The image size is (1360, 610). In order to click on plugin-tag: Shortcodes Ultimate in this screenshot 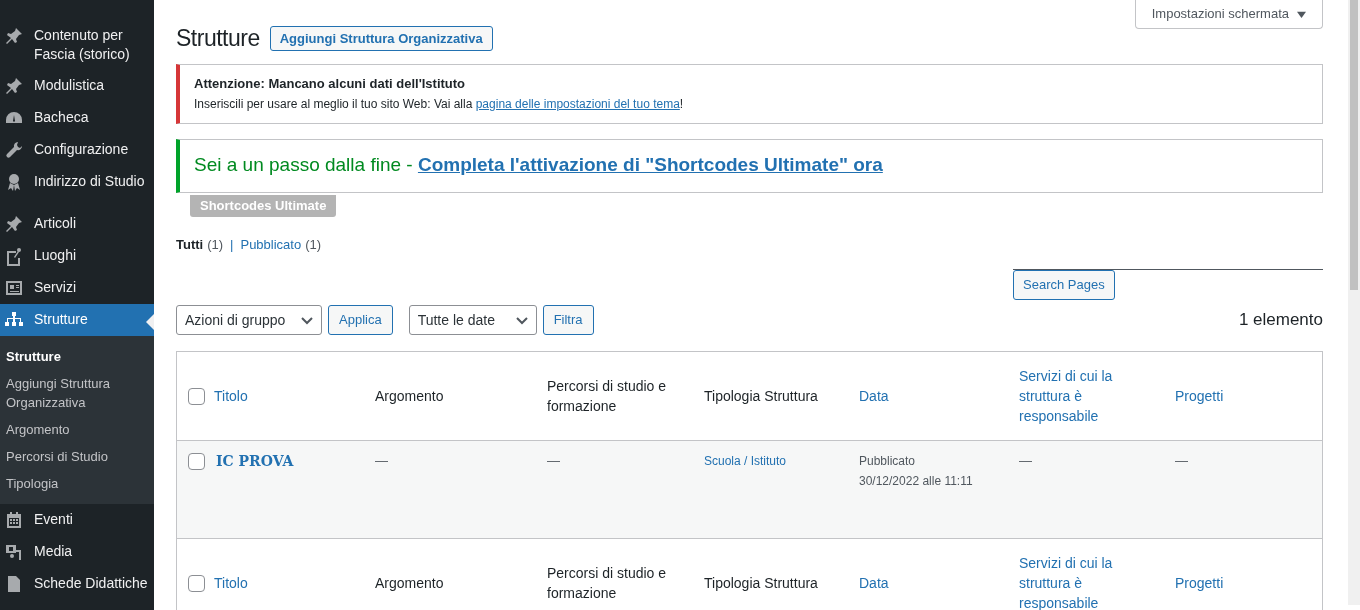, I will do `click(263, 205)`.